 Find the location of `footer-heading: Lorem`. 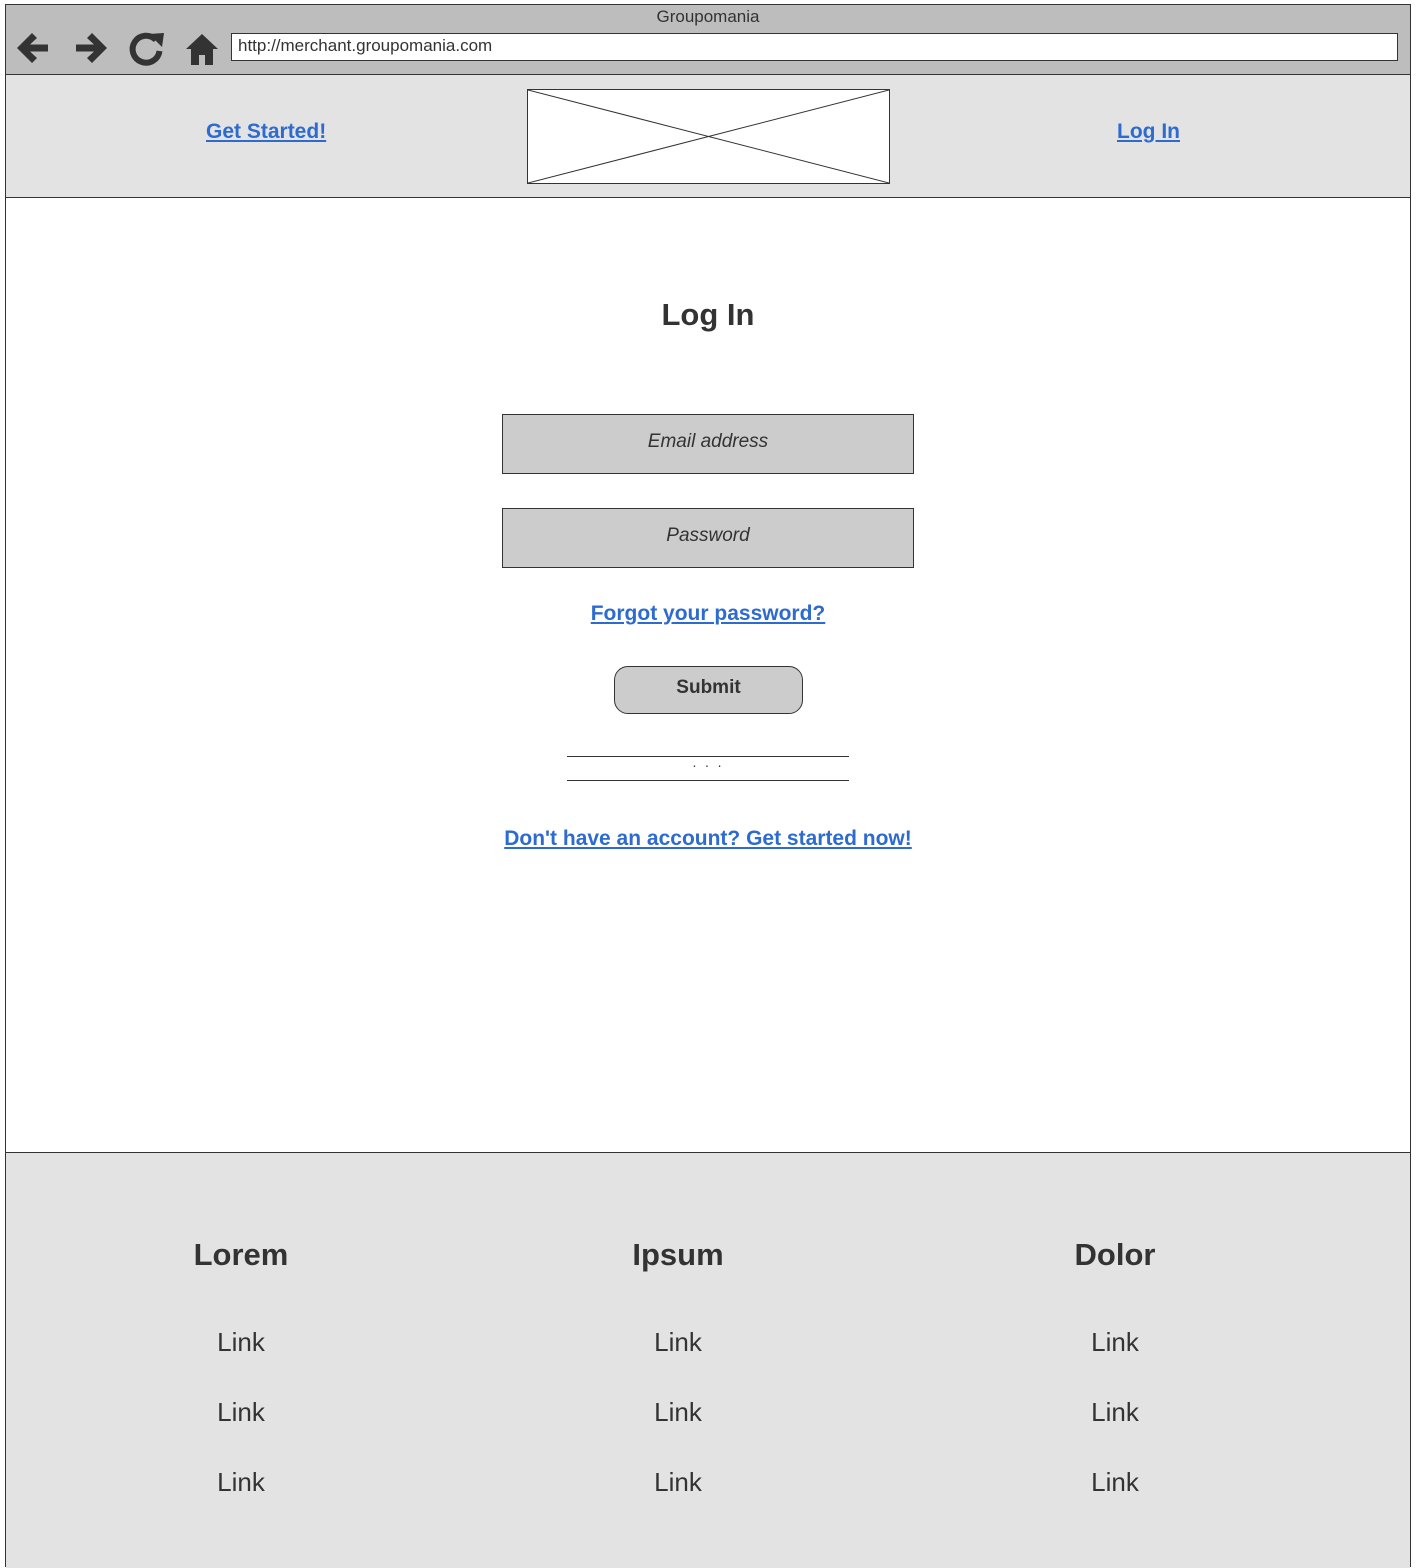

footer-heading: Lorem is located at coordinates (241, 1254).